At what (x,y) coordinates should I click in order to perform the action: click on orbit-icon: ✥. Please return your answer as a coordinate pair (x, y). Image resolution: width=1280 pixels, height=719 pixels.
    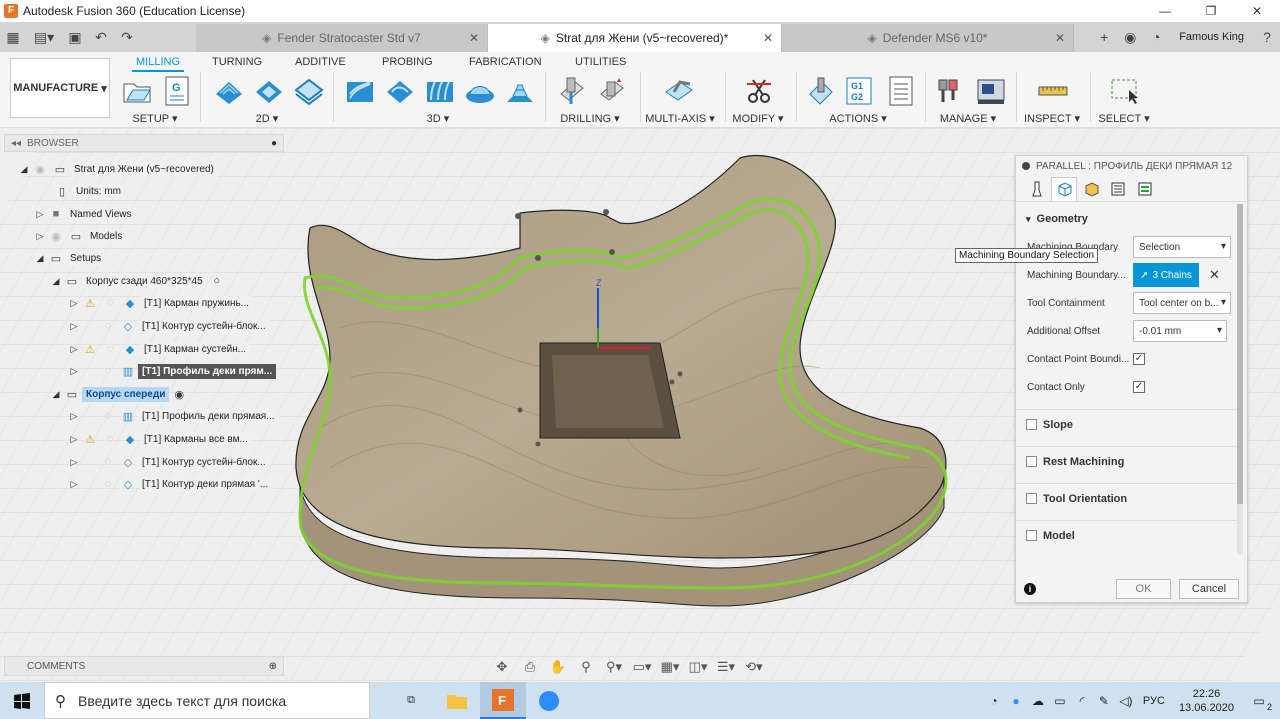
    Looking at the image, I should click on (502, 667).